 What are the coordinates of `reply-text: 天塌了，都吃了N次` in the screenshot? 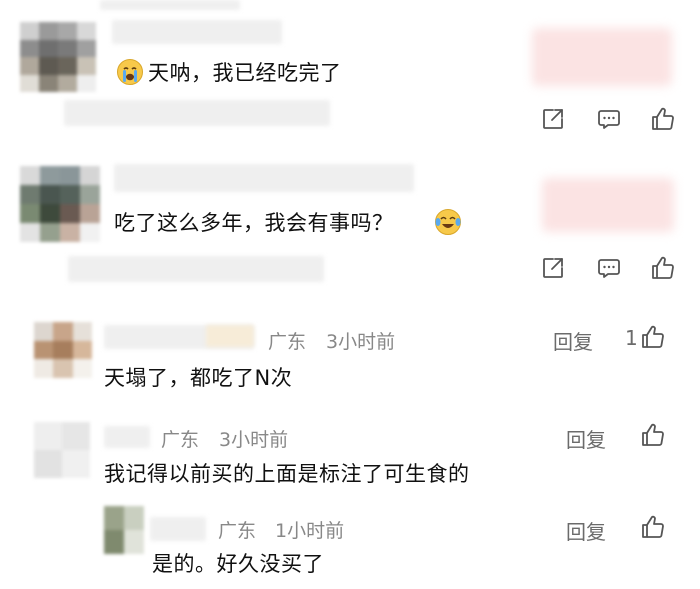 It's located at (198, 378).